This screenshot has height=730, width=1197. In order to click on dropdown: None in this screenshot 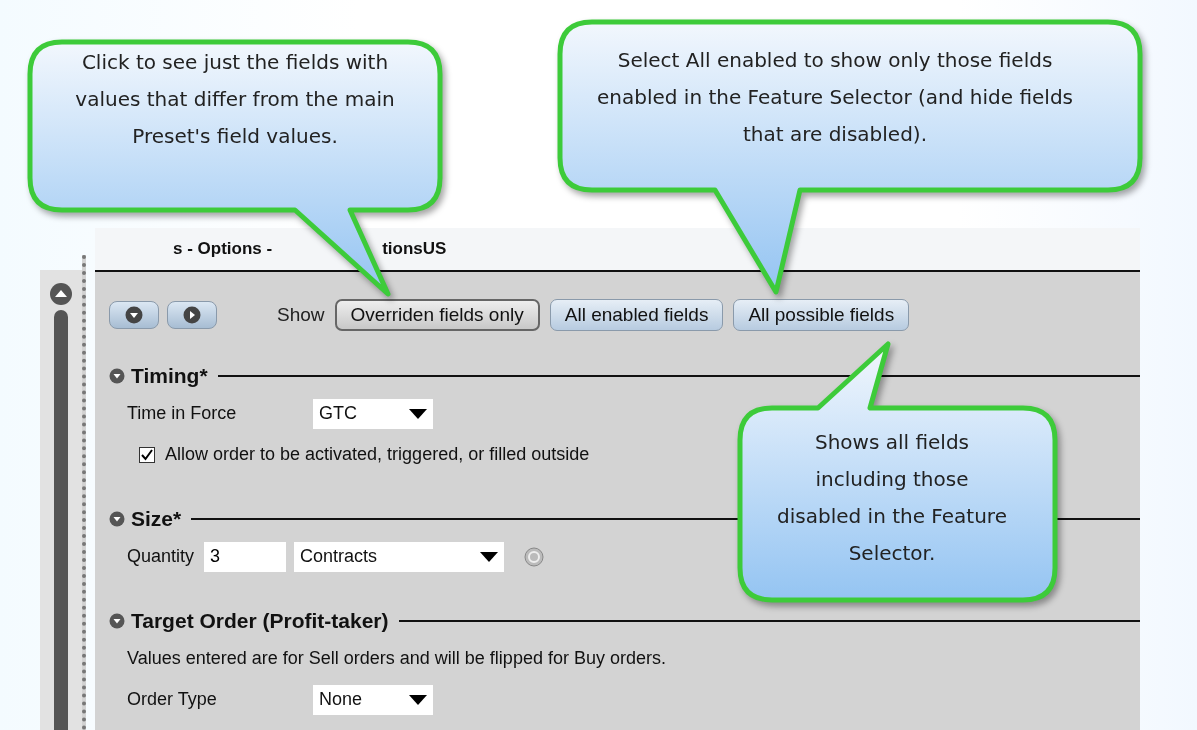, I will do `click(373, 699)`.